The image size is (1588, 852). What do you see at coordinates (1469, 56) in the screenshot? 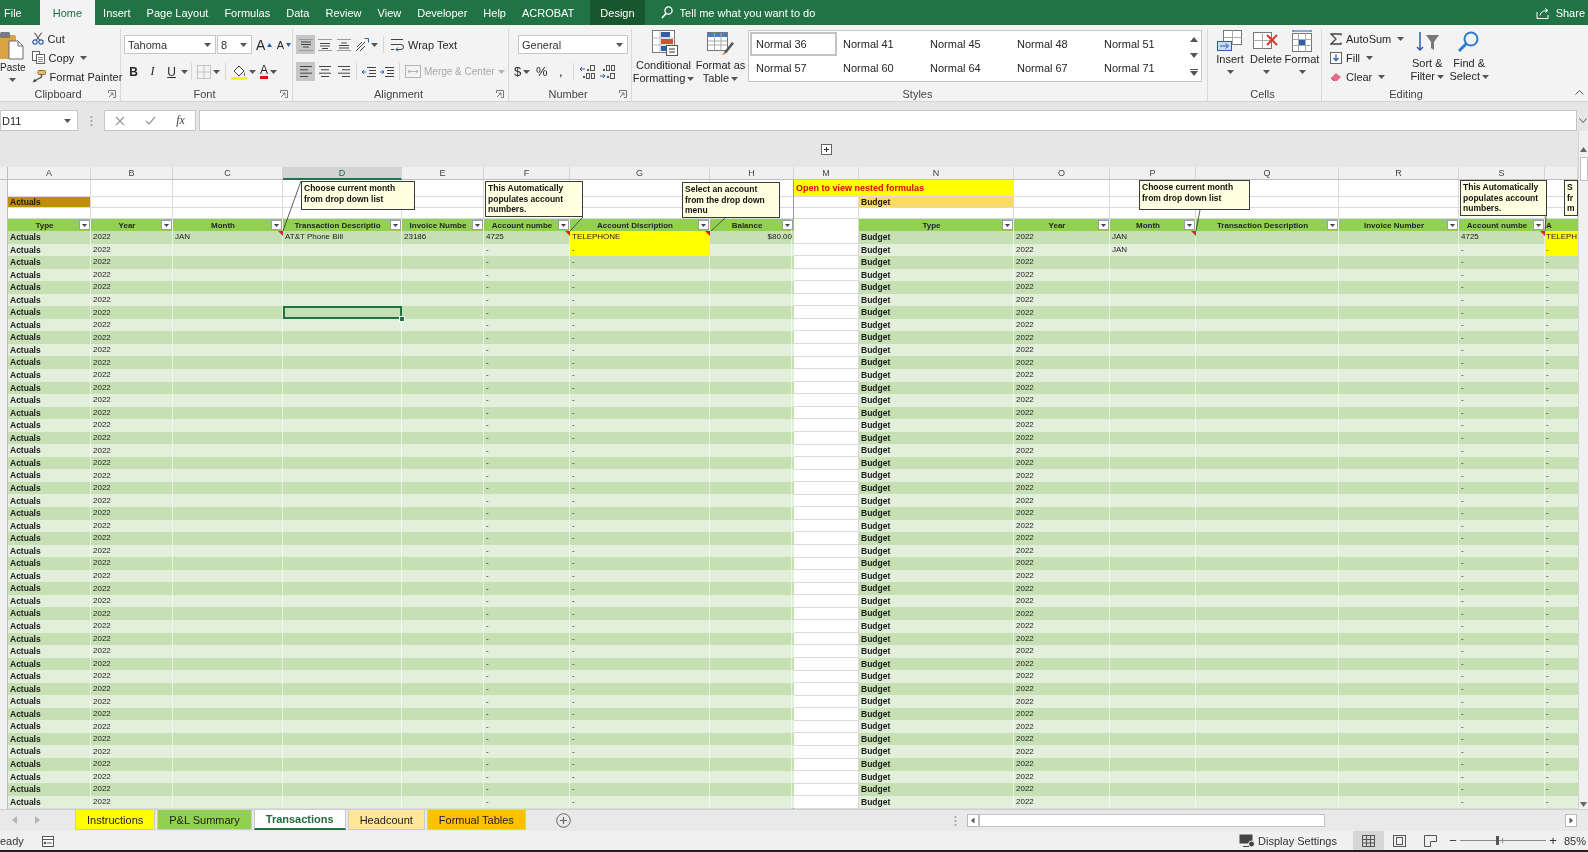
I see `find-select-button: Find & Select` at bounding box center [1469, 56].